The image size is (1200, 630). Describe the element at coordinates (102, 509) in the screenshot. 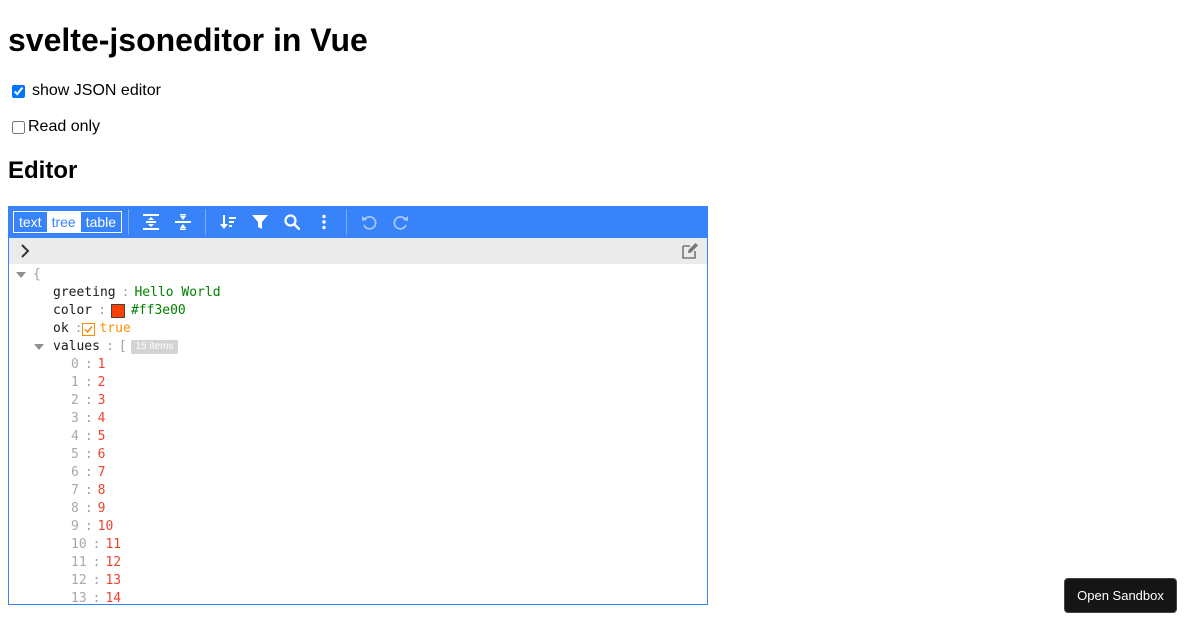

I see `array-value: 9` at that location.